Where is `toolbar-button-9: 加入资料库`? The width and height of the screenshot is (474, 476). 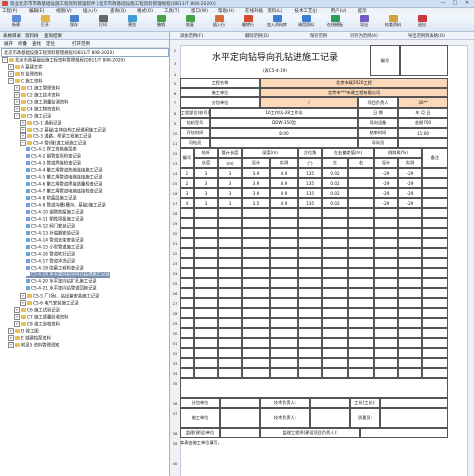 toolbar-button-9: 加入资料库 is located at coordinates (277, 22).